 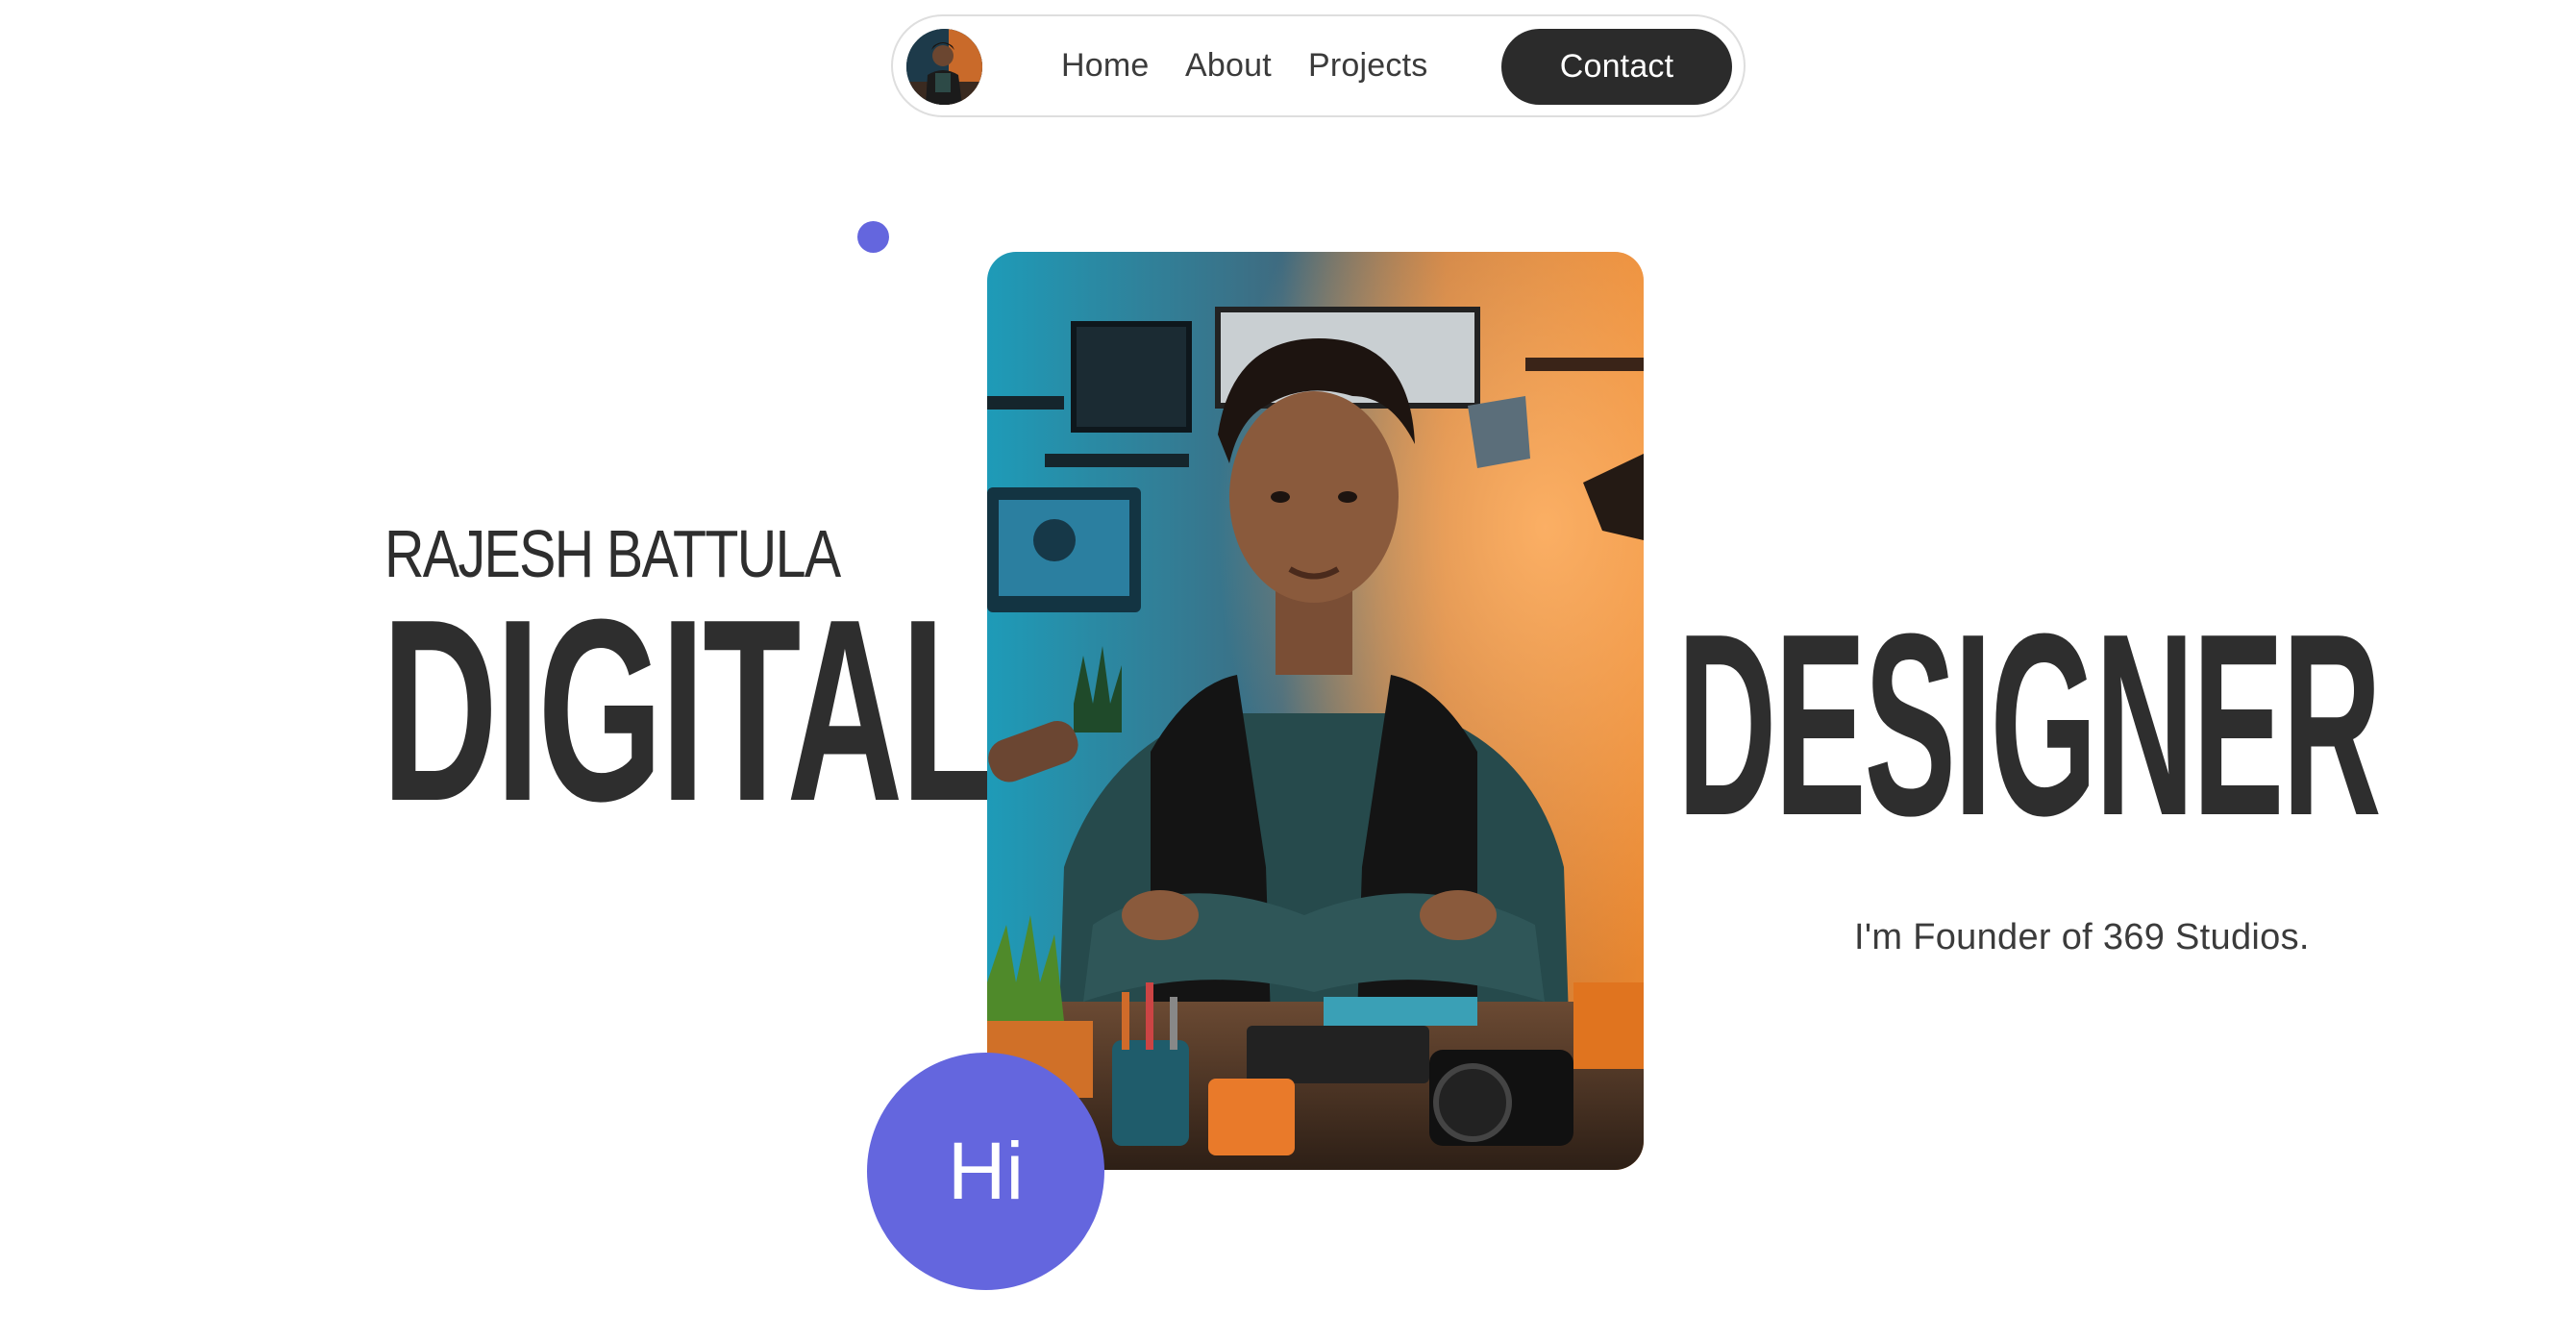 I want to click on hero-tagline: I'm Founder of 369 Studios., so click(x=2082, y=937).